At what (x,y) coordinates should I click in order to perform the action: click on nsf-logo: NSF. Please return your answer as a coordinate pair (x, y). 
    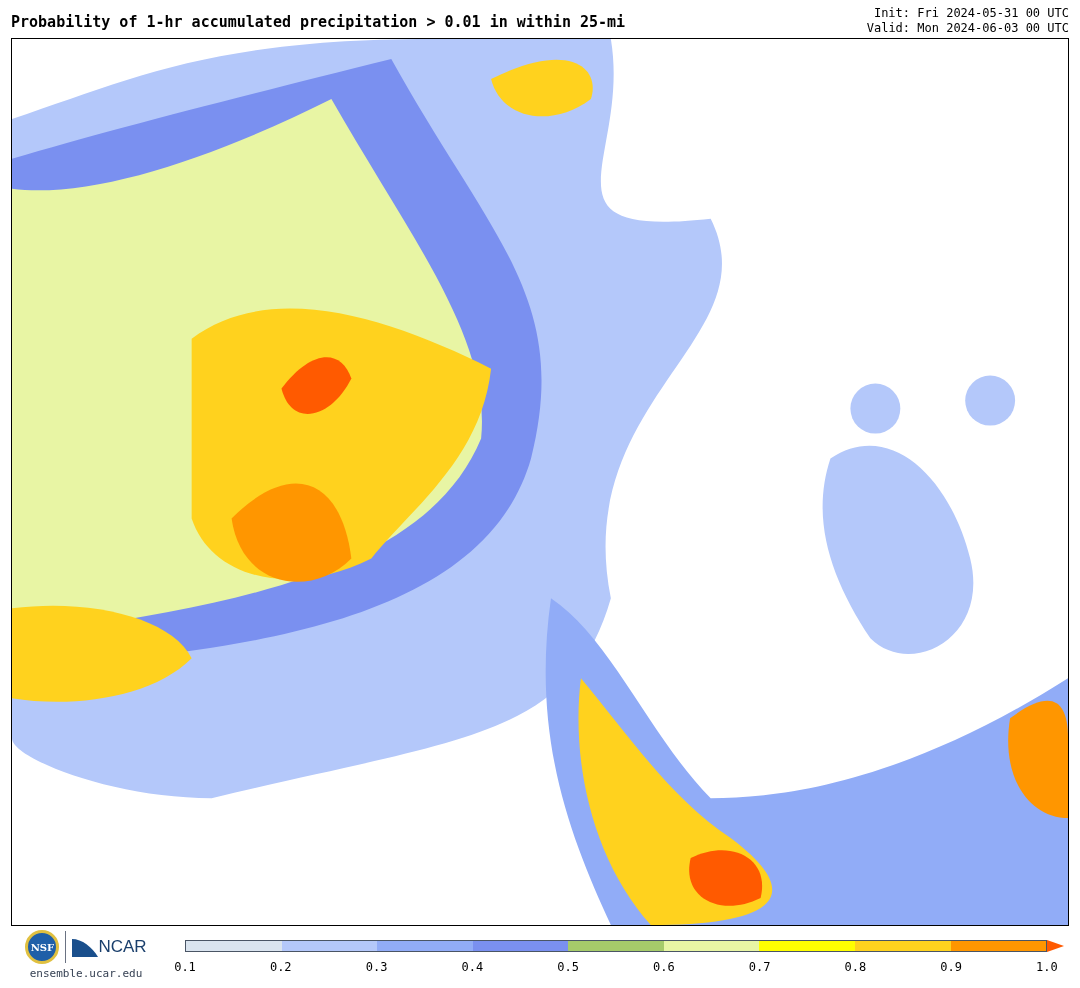
    Looking at the image, I should click on (42, 947).